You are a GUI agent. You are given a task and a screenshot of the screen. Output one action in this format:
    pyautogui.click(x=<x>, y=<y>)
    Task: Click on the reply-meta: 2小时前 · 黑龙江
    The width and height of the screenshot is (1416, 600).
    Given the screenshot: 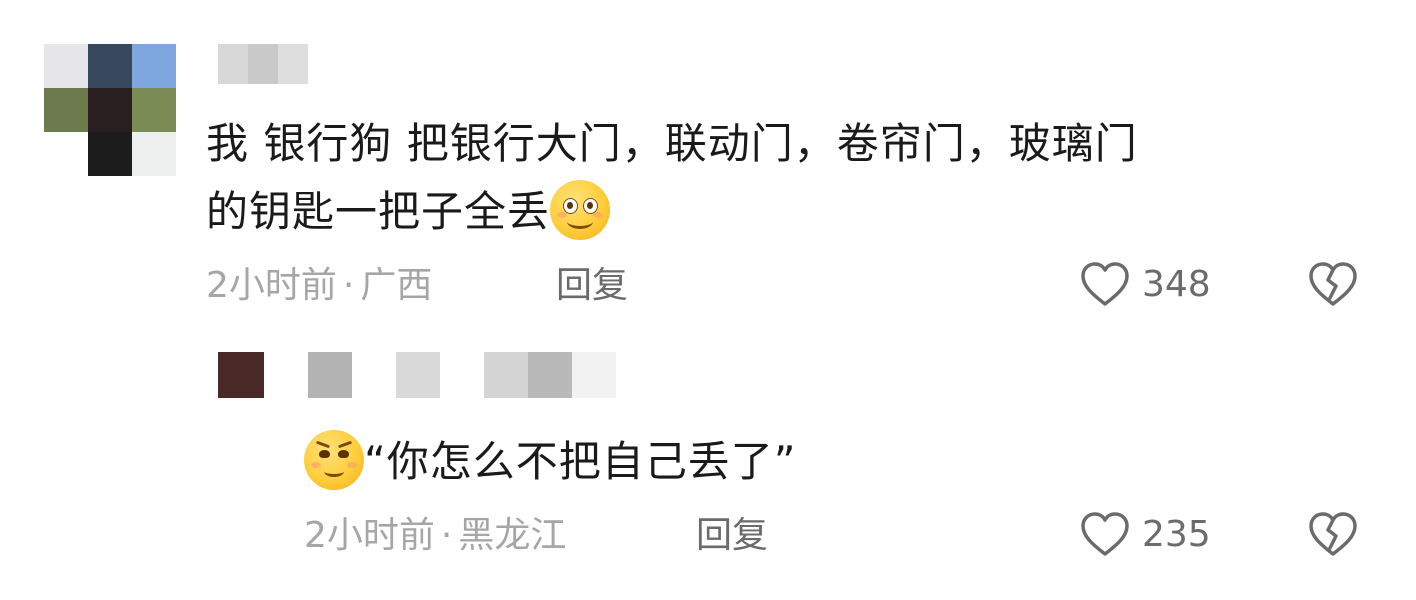 What is the action you would take?
    pyautogui.click(x=435, y=536)
    